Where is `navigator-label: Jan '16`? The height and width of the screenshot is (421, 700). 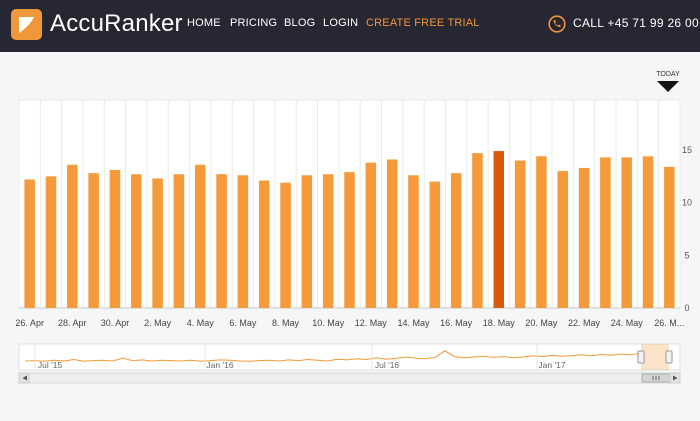 navigator-label: Jan '16 is located at coordinates (219, 365).